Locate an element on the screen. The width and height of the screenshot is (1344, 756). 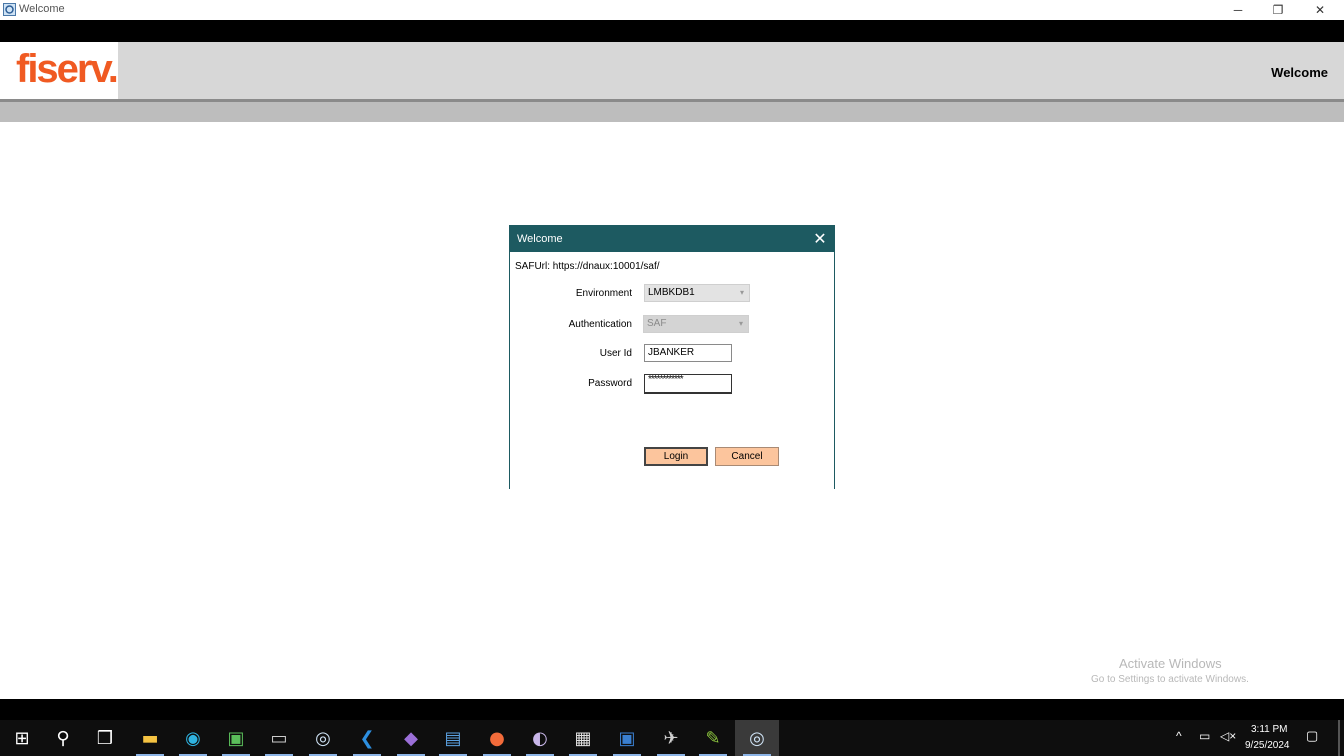
file-explorer-icon: ▬ is located at coordinates (150, 738).